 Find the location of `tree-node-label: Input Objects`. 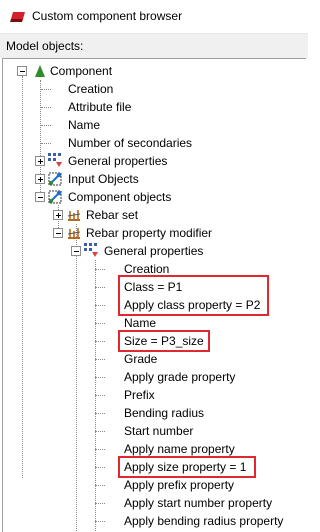

tree-node-label: Input Objects is located at coordinates (103, 179).